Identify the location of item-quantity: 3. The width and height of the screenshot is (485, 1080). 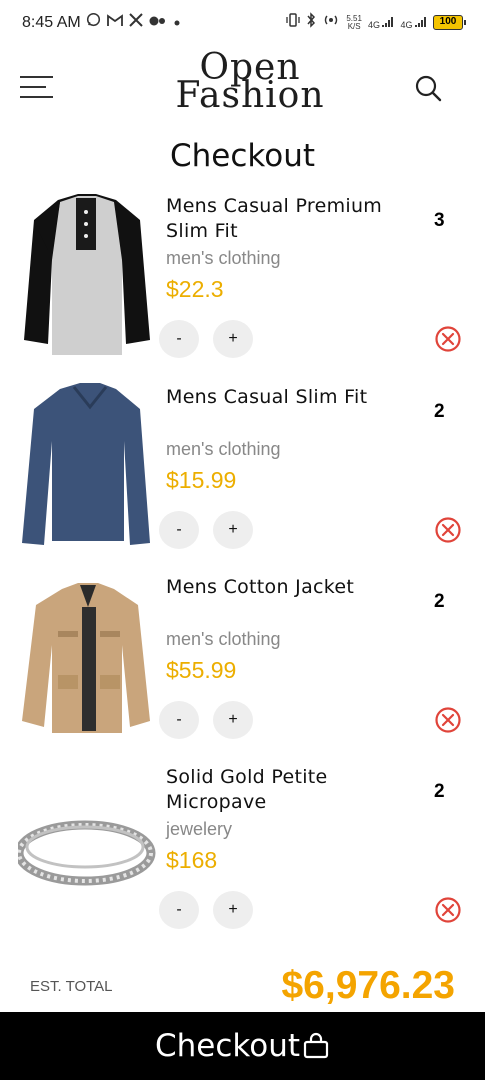
(439, 220).